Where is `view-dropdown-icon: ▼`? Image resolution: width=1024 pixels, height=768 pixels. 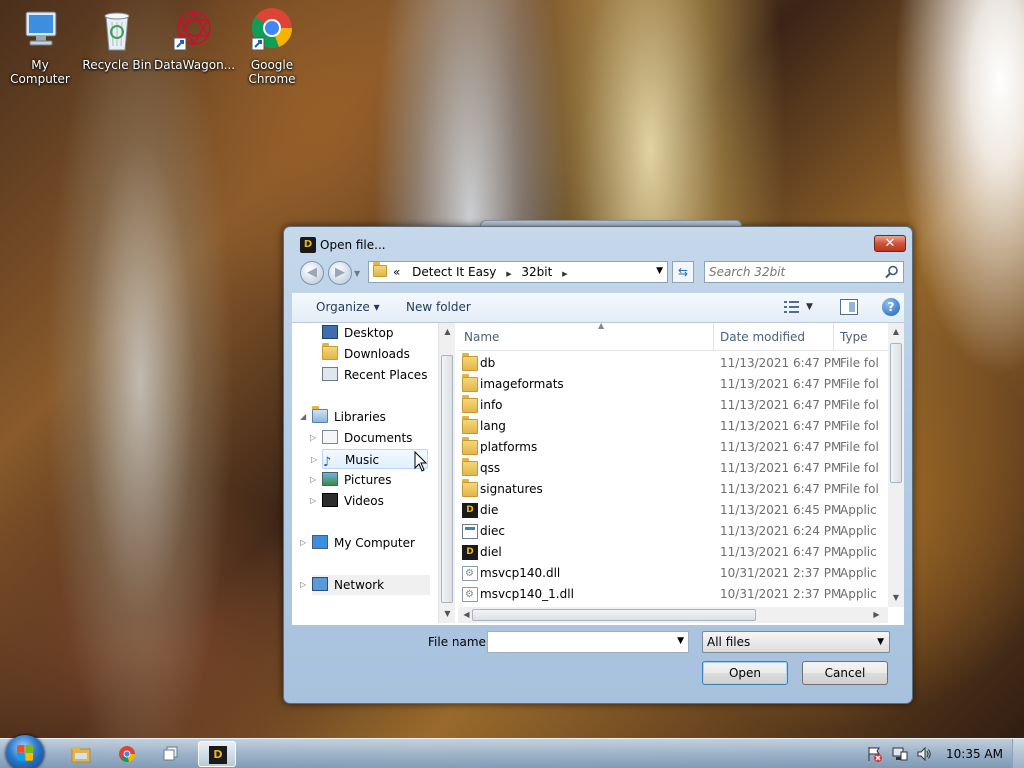 view-dropdown-icon: ▼ is located at coordinates (809, 307).